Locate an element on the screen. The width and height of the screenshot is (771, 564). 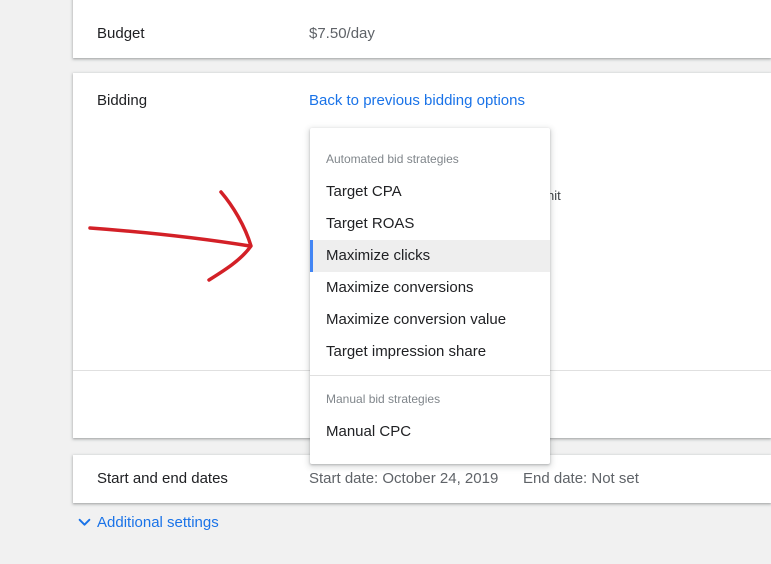
budget-value: $7.50/day is located at coordinates (342, 33).